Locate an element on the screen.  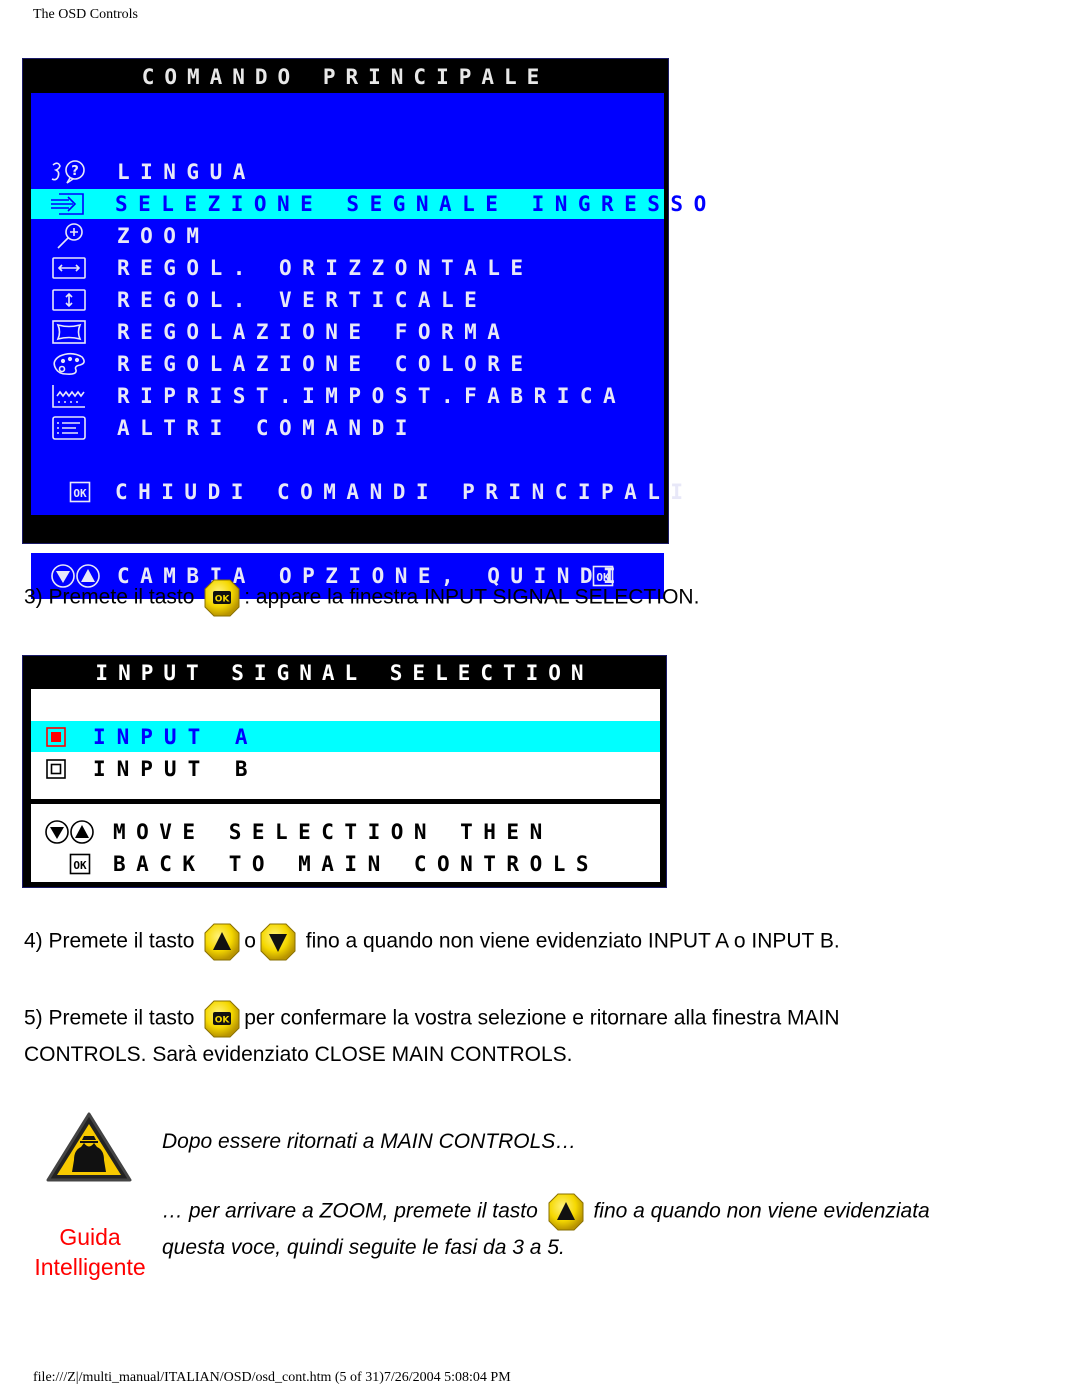
option-input-b: INPUT B is located at coordinates (345, 768).